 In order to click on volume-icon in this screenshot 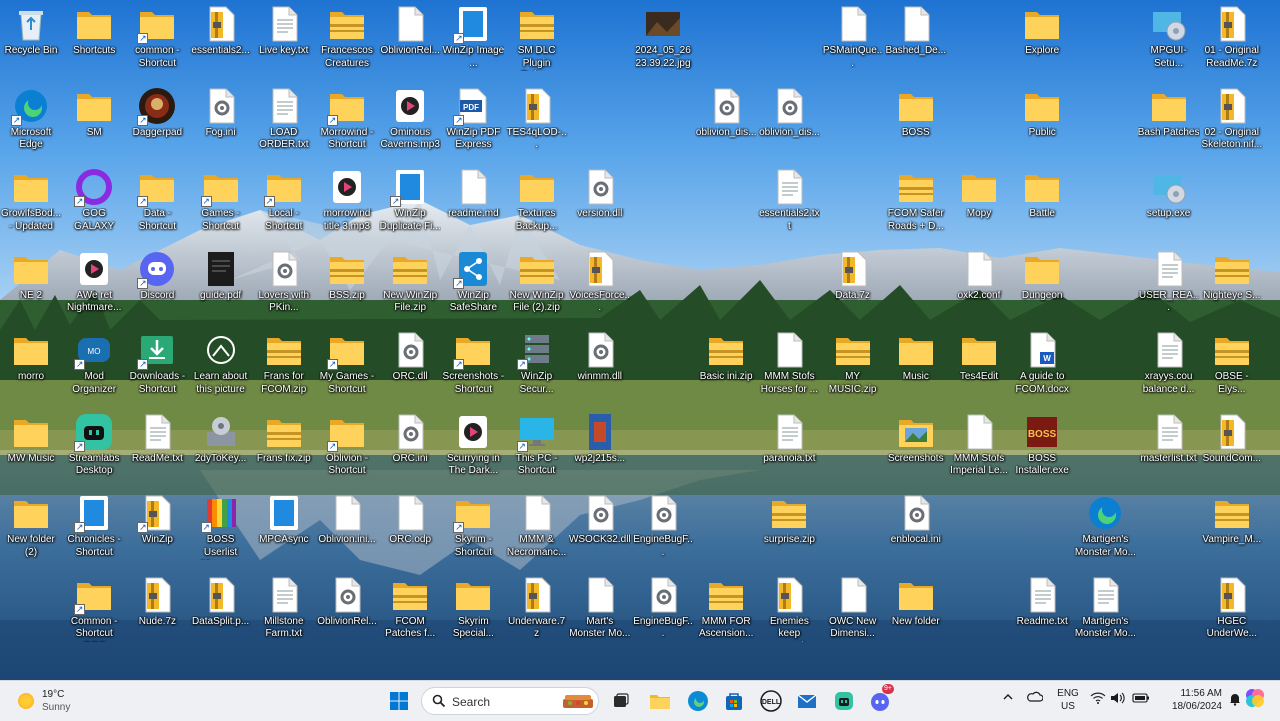, I will do `click(1118, 699)`.